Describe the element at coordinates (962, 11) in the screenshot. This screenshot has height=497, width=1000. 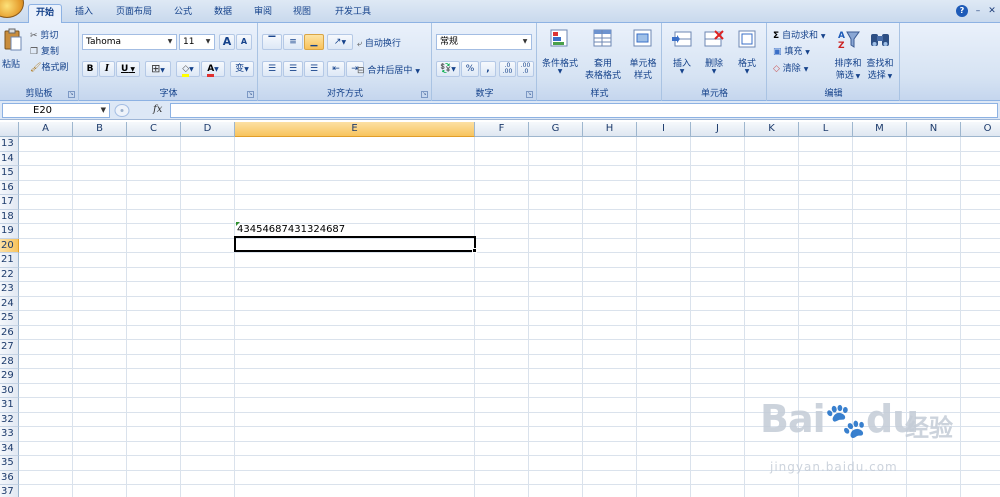
I see `help-icon: ?` at that location.